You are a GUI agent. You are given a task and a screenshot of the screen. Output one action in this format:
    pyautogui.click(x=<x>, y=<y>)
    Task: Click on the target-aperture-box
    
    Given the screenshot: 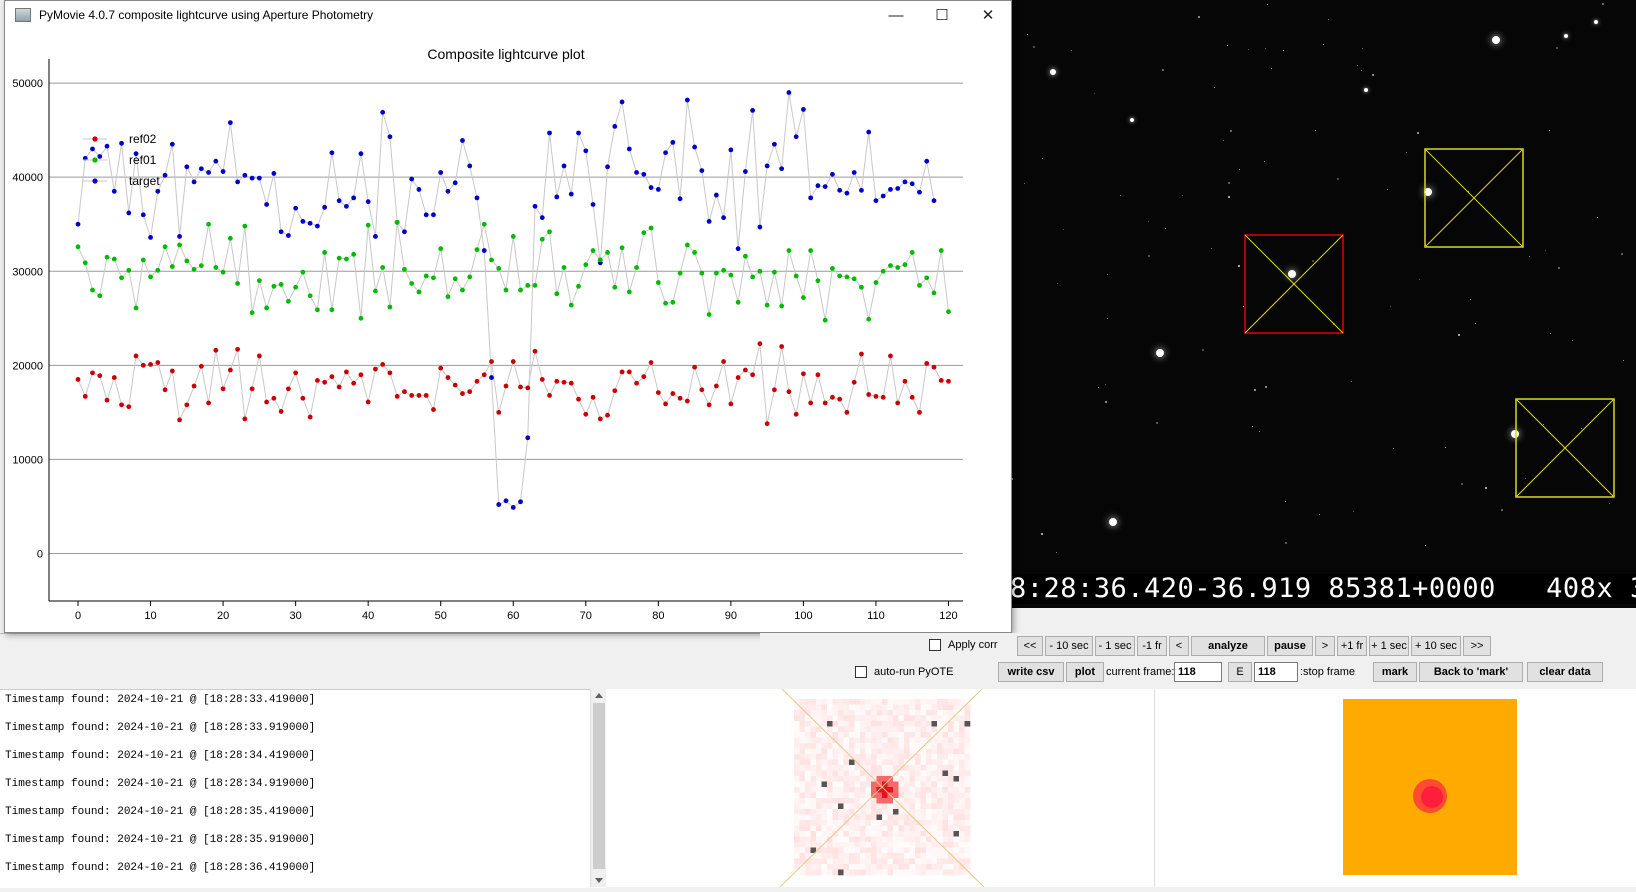 What is the action you would take?
    pyautogui.click(x=1294, y=284)
    